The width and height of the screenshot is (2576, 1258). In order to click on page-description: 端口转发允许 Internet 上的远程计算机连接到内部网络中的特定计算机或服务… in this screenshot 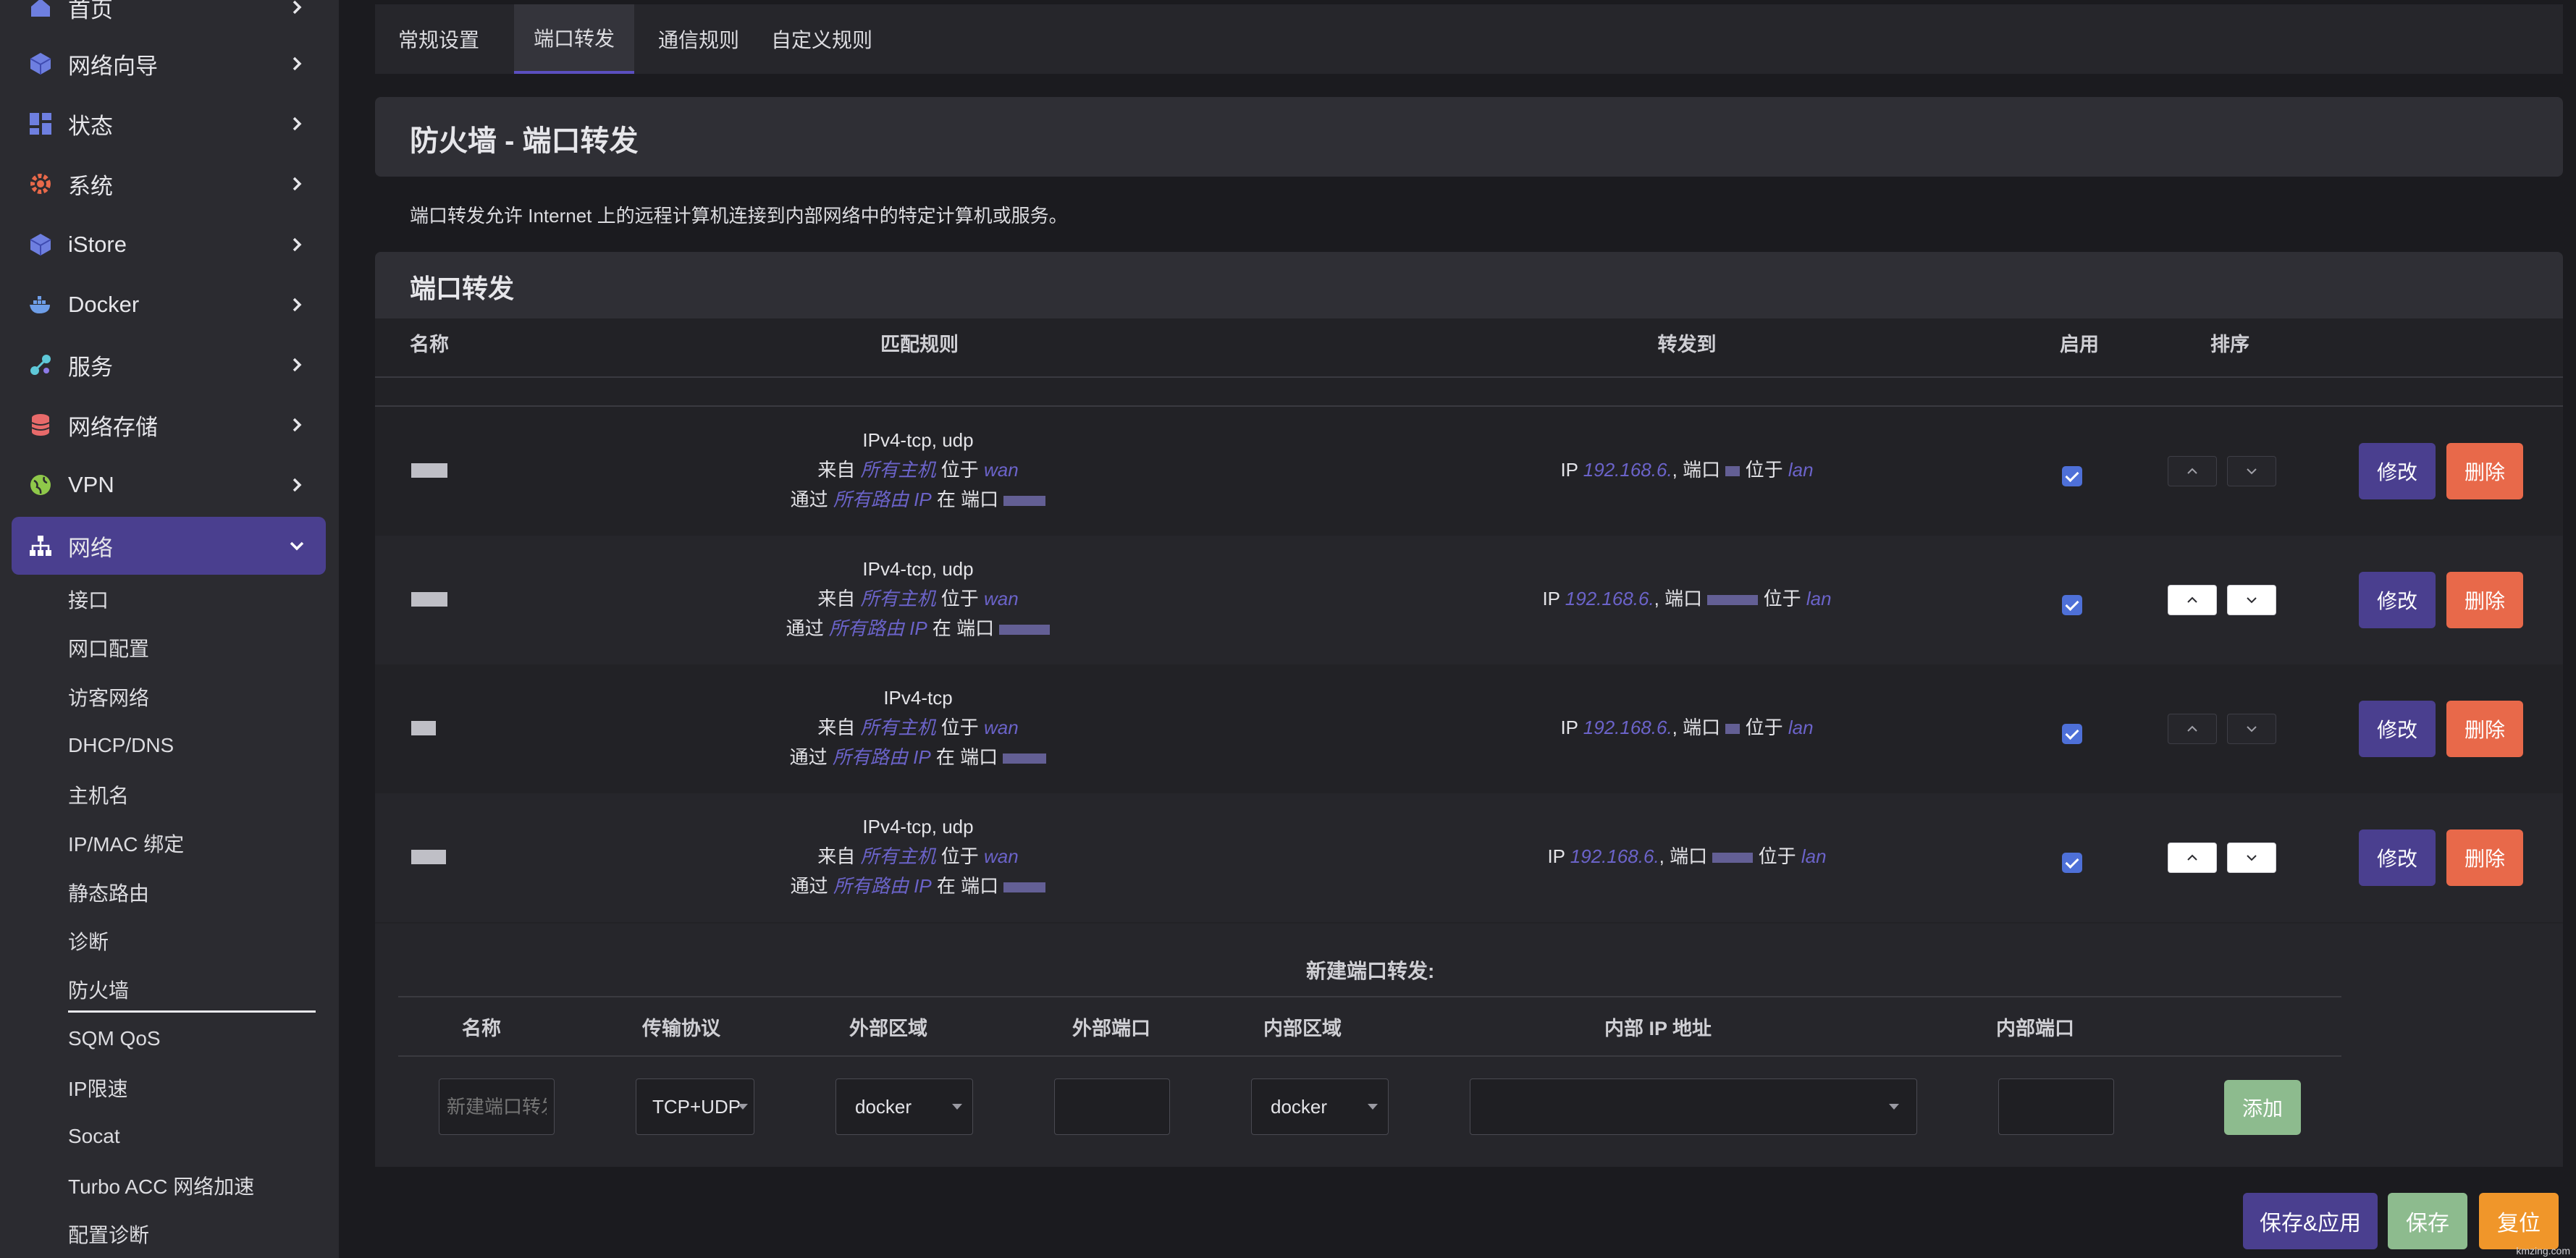, I will do `click(739, 216)`.